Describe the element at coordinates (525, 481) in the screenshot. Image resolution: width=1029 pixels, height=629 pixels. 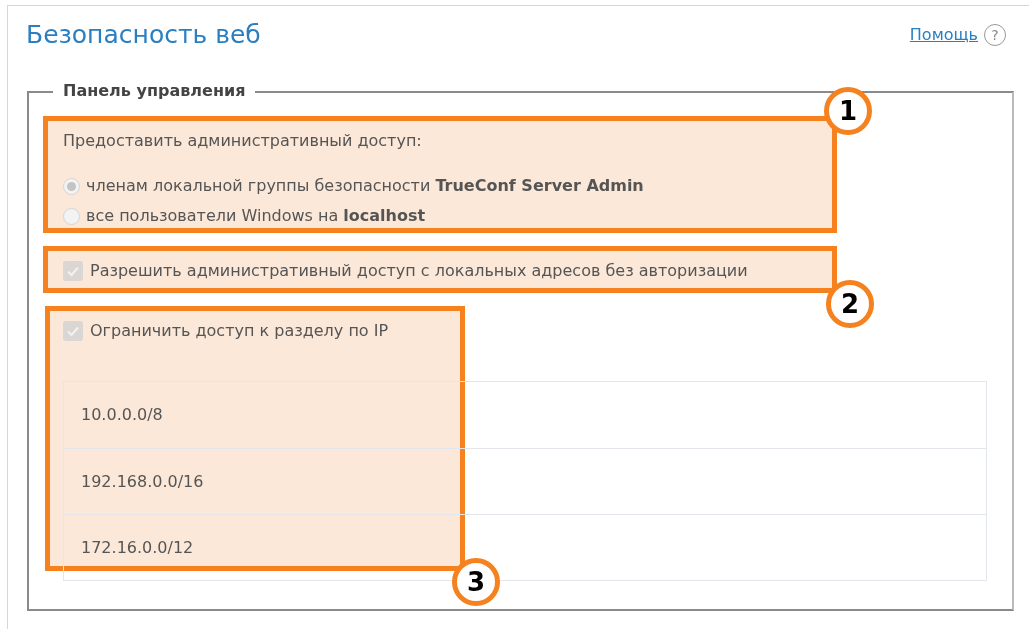
I see `table-cell: 192.168.0.0/16` at that location.